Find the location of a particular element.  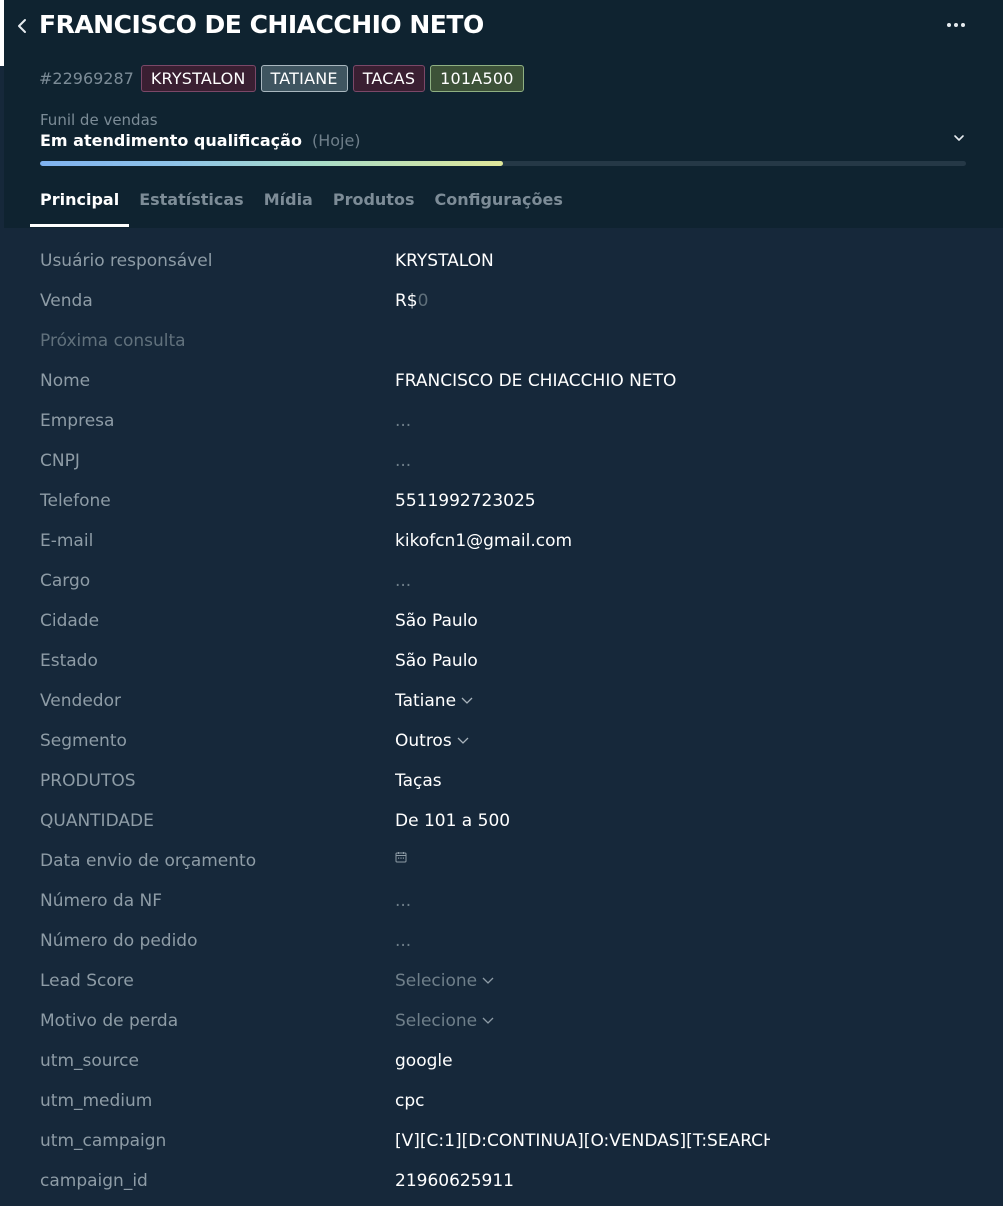

field-label: QUANTIDADE is located at coordinates (97, 821).